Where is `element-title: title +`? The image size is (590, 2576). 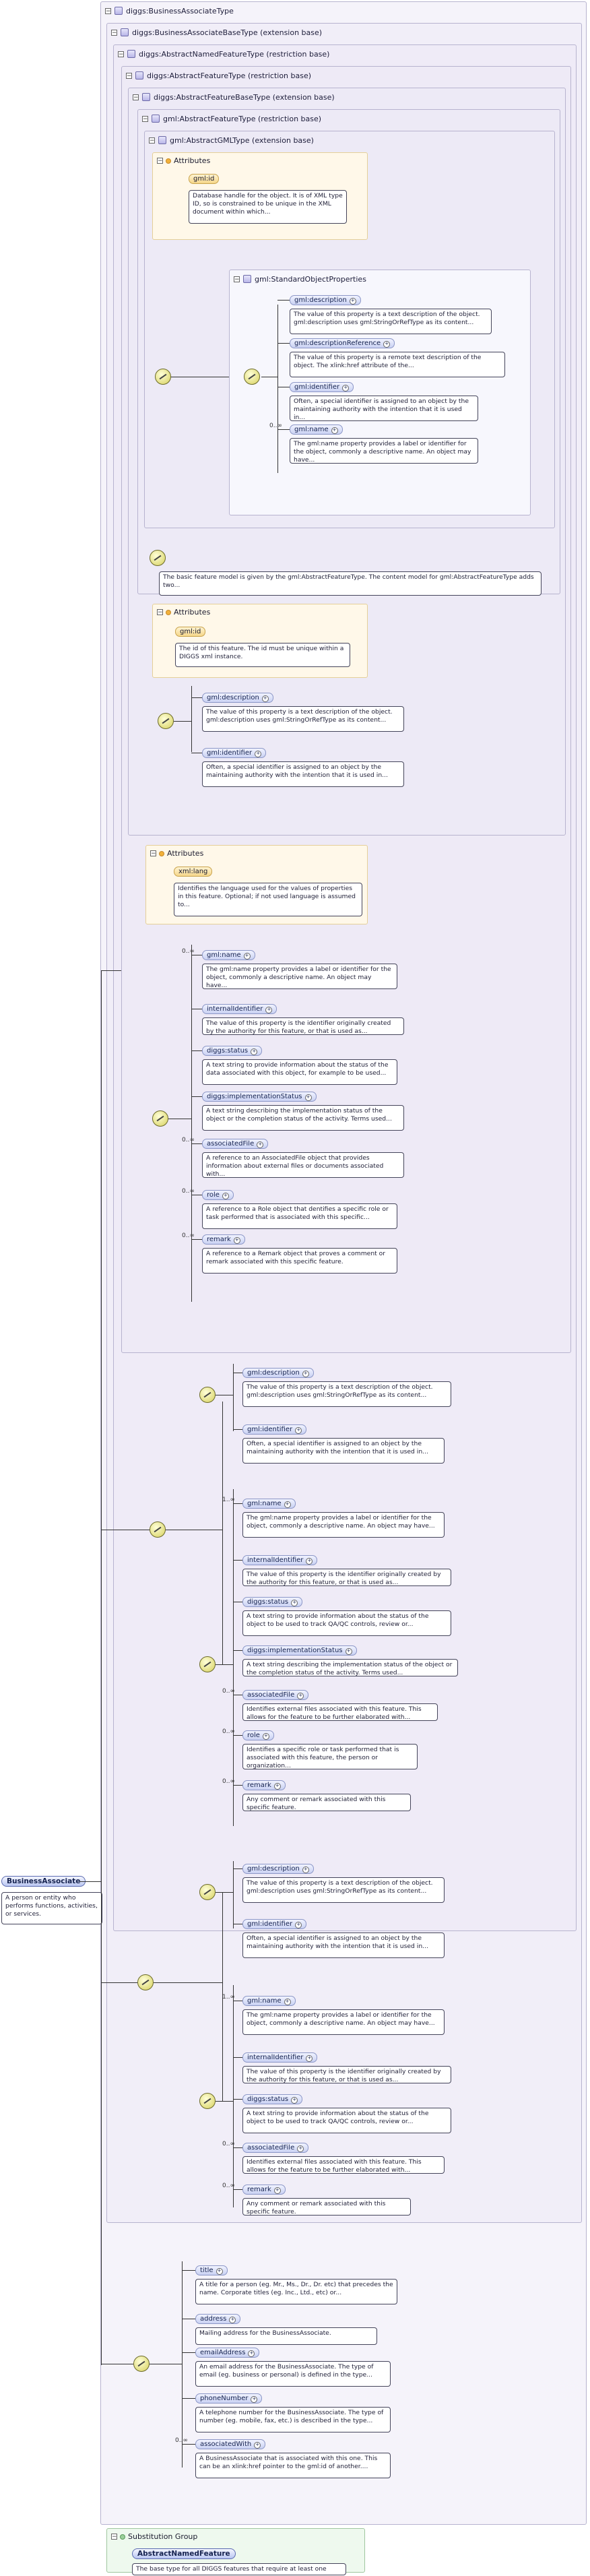
element-title: title + is located at coordinates (211, 2270).